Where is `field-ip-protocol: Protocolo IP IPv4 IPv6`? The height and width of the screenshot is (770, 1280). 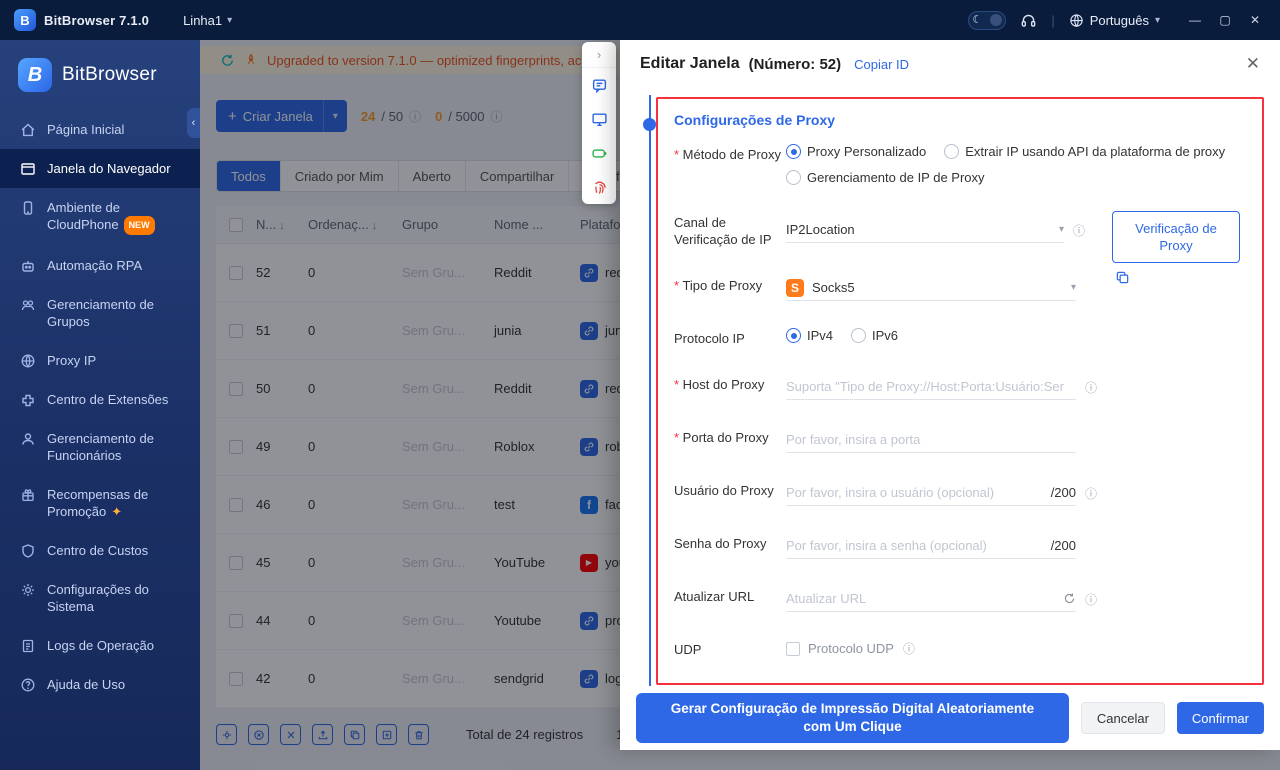
field-ip-protocol: Protocolo IP IPv4 IPv6 is located at coordinates (786, 337).